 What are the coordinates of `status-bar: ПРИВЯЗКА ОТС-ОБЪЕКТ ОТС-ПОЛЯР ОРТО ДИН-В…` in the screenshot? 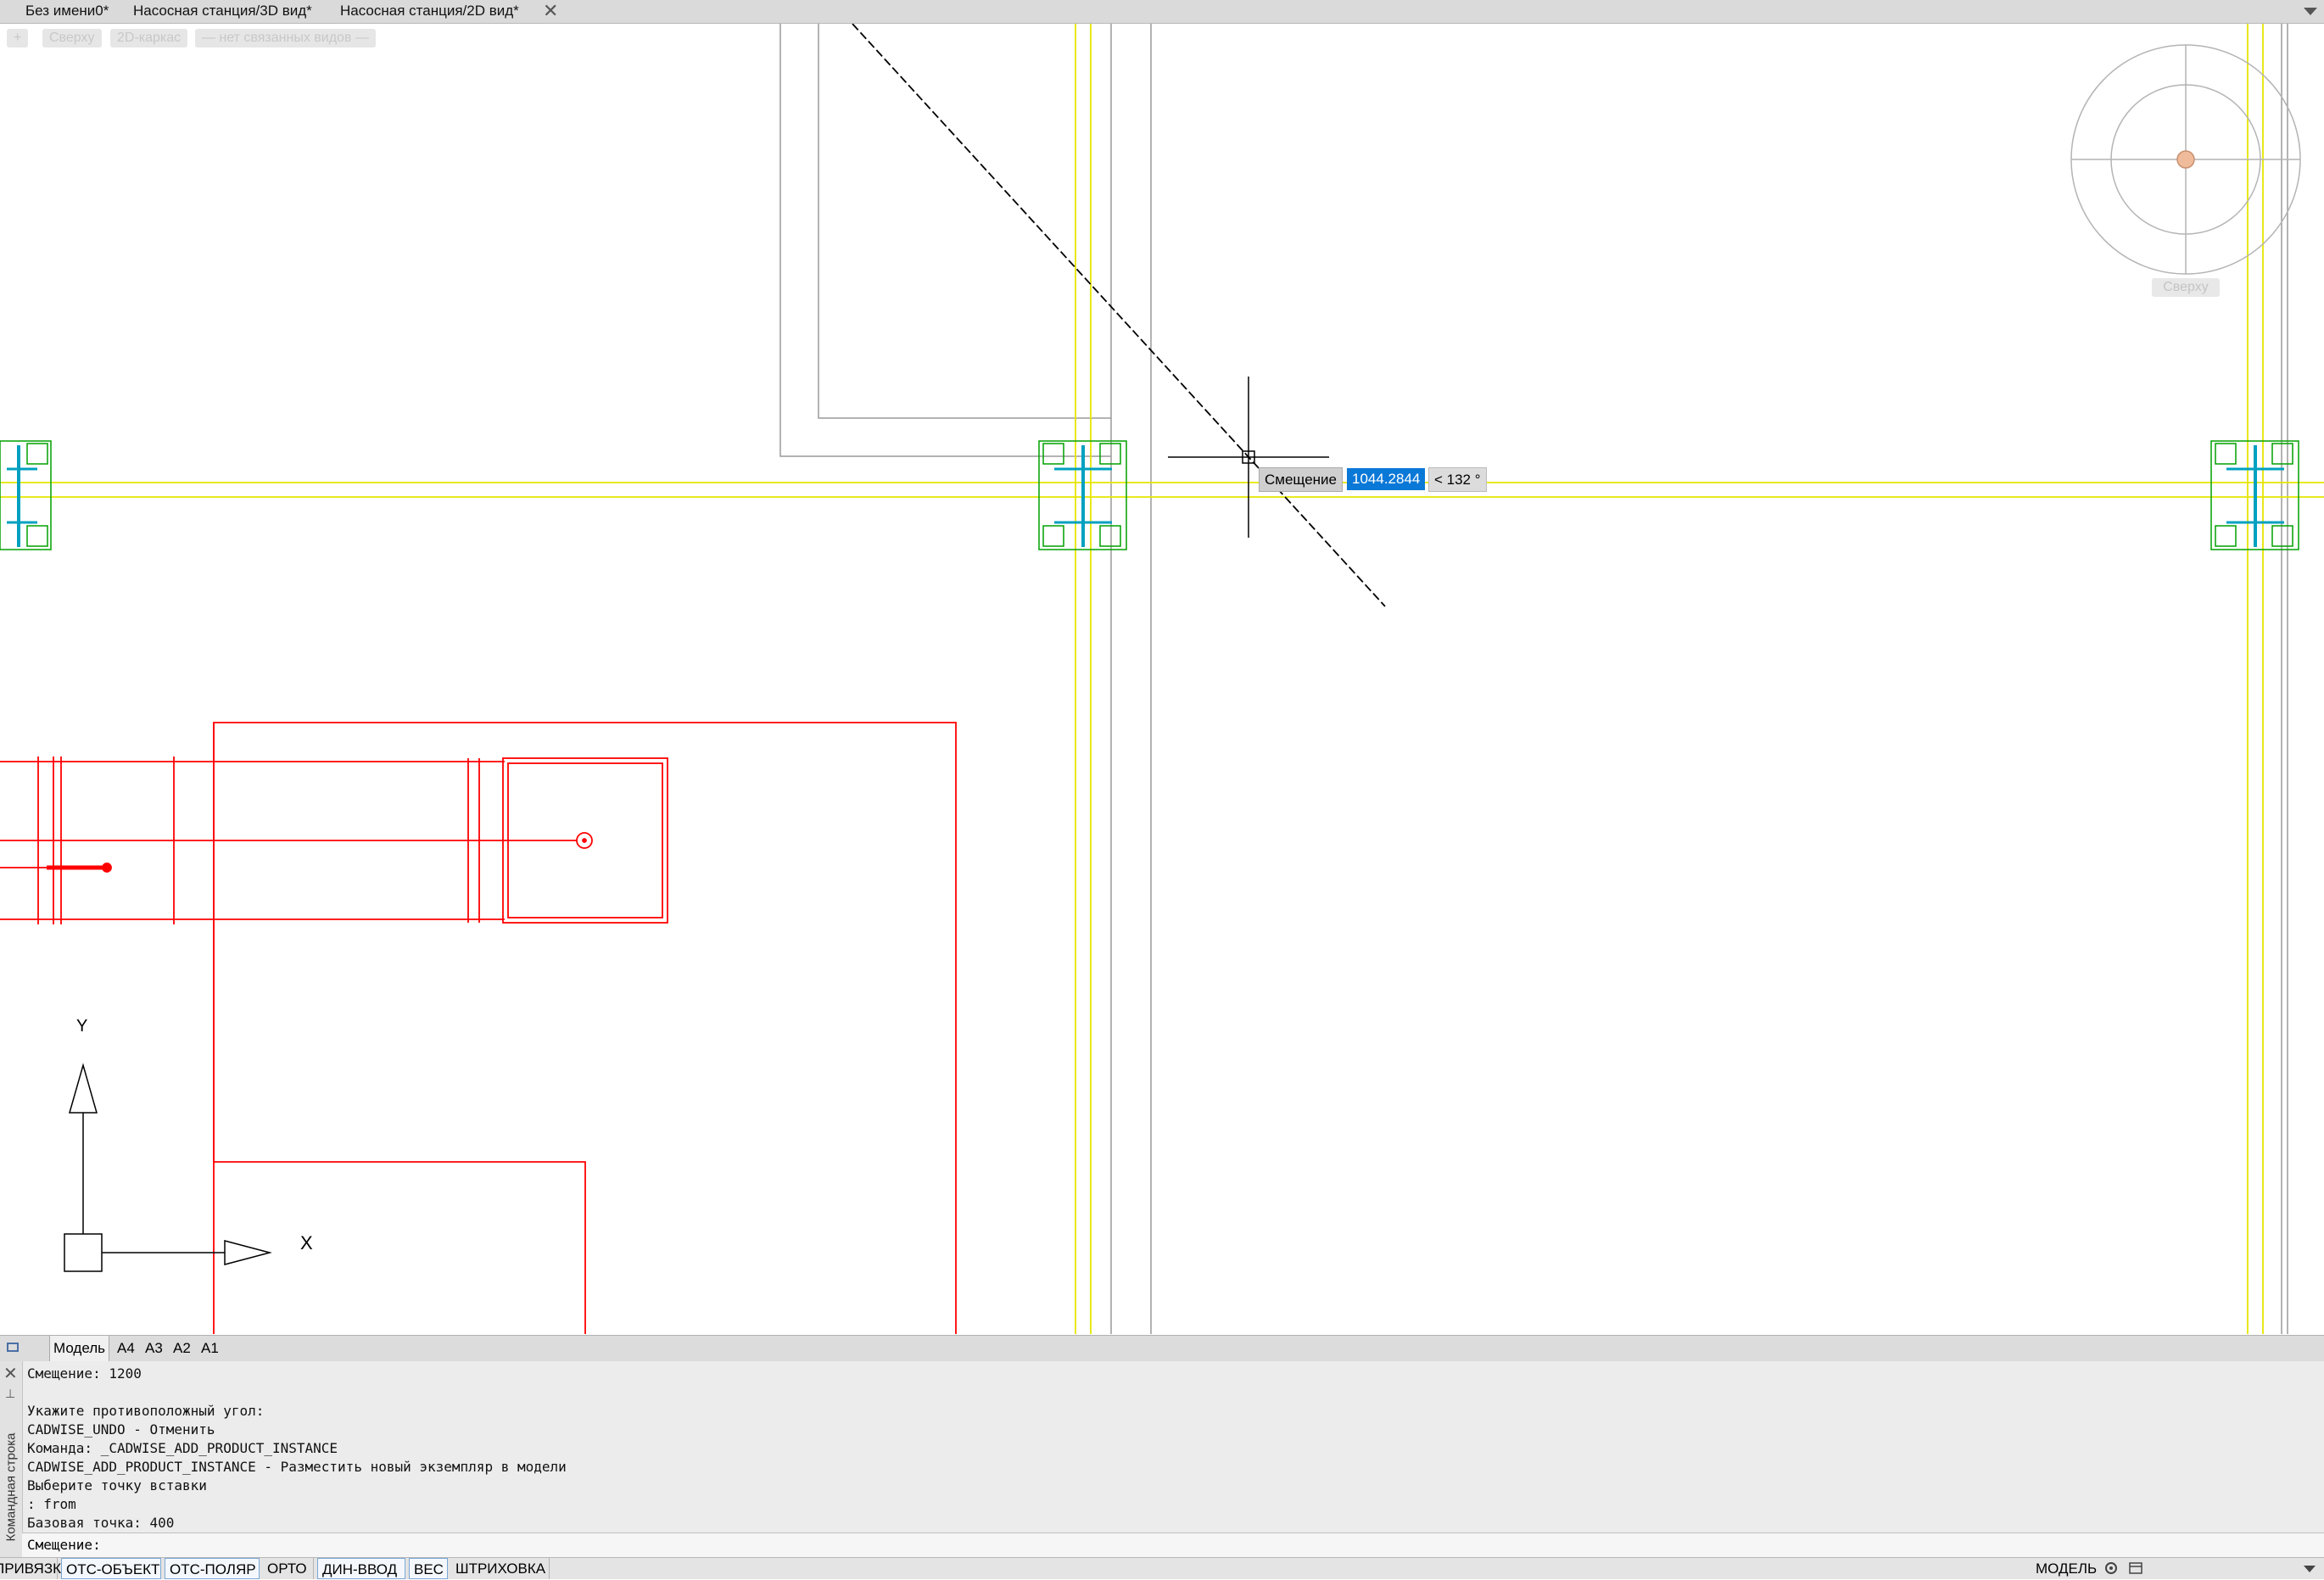 It's located at (1162, 1568).